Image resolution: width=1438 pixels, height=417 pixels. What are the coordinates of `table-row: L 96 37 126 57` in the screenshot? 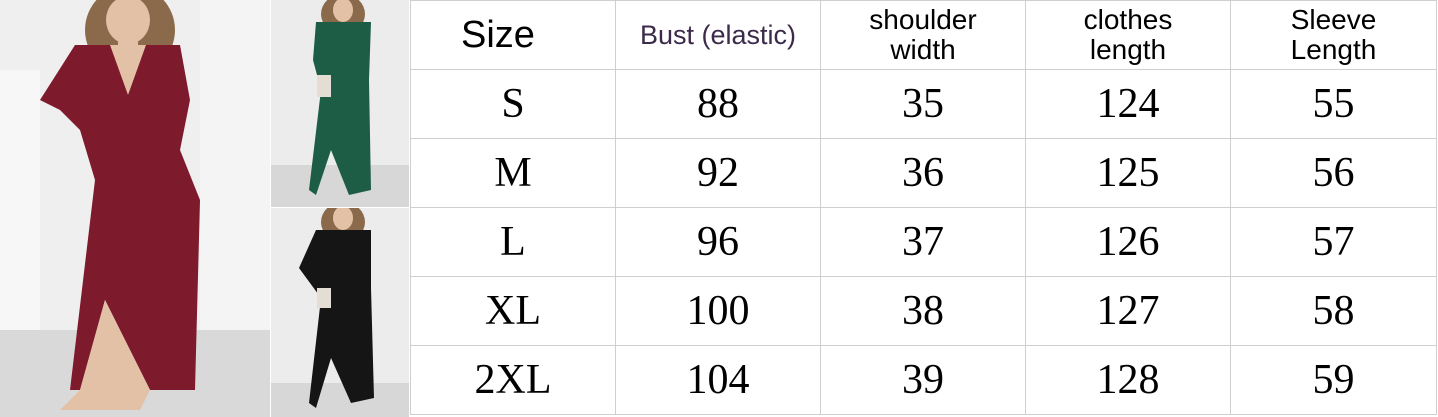 It's located at (923, 242).